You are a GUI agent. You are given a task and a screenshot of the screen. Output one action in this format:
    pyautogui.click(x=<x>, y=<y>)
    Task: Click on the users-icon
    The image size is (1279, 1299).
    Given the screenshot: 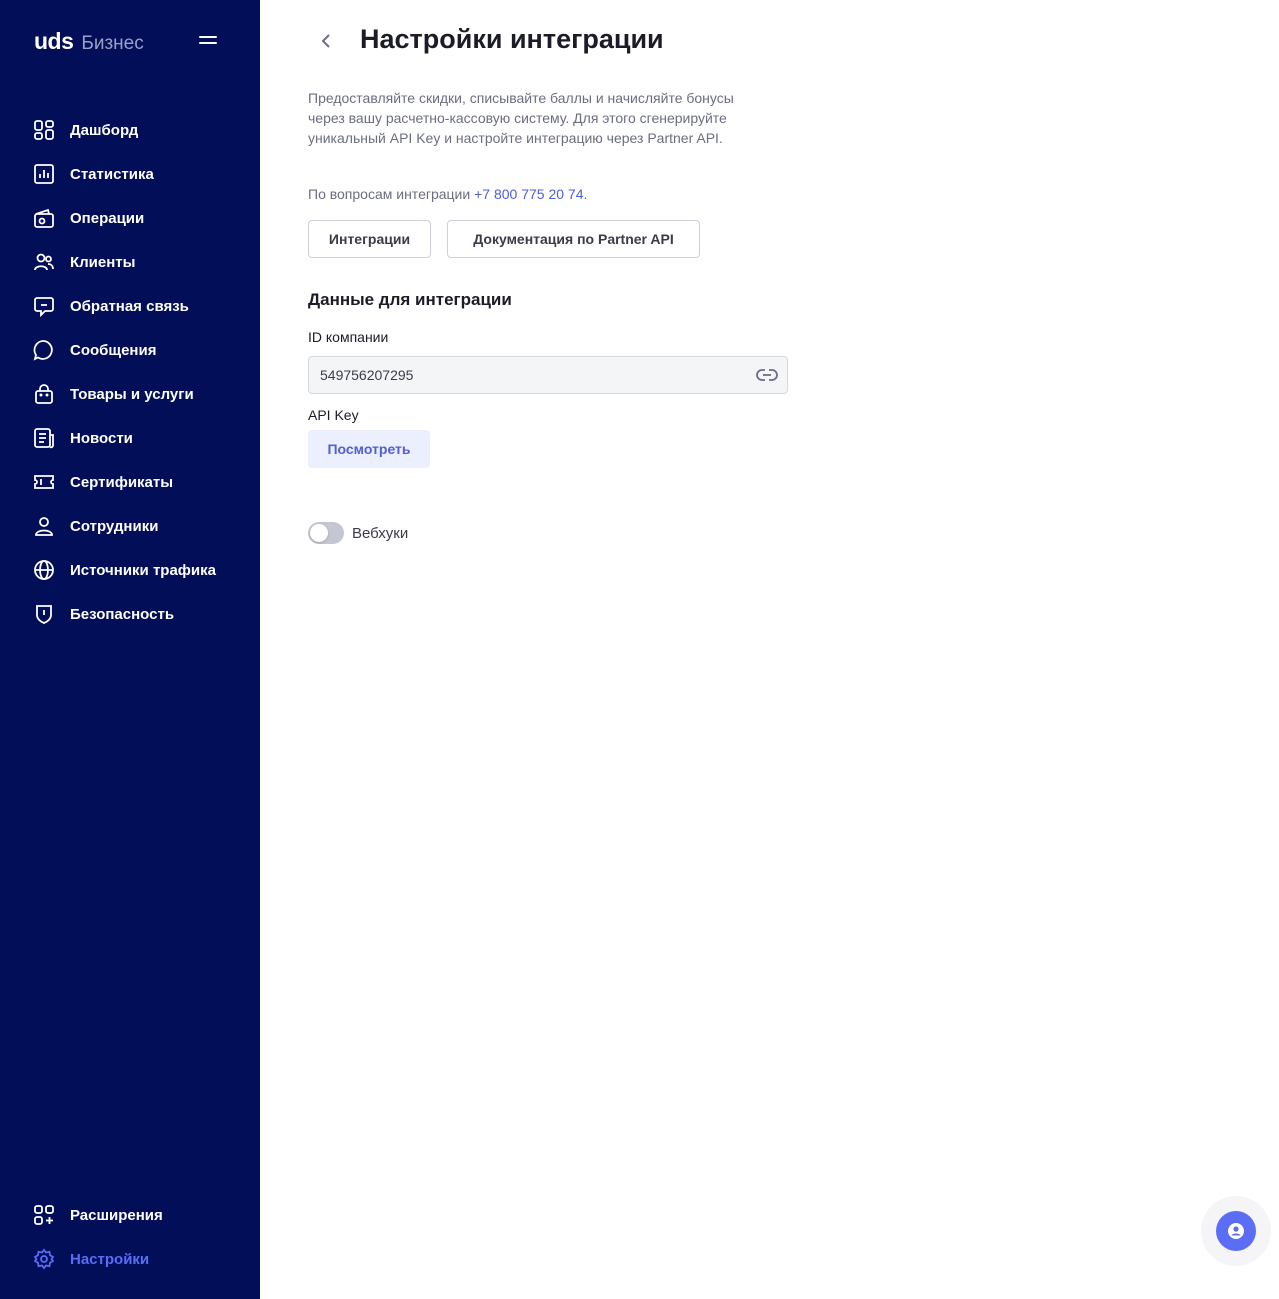 What is the action you would take?
    pyautogui.click(x=44, y=262)
    